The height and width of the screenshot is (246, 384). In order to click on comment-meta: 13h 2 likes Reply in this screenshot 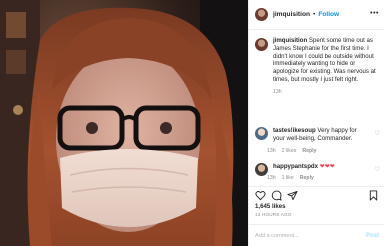, I will do `click(292, 151)`.